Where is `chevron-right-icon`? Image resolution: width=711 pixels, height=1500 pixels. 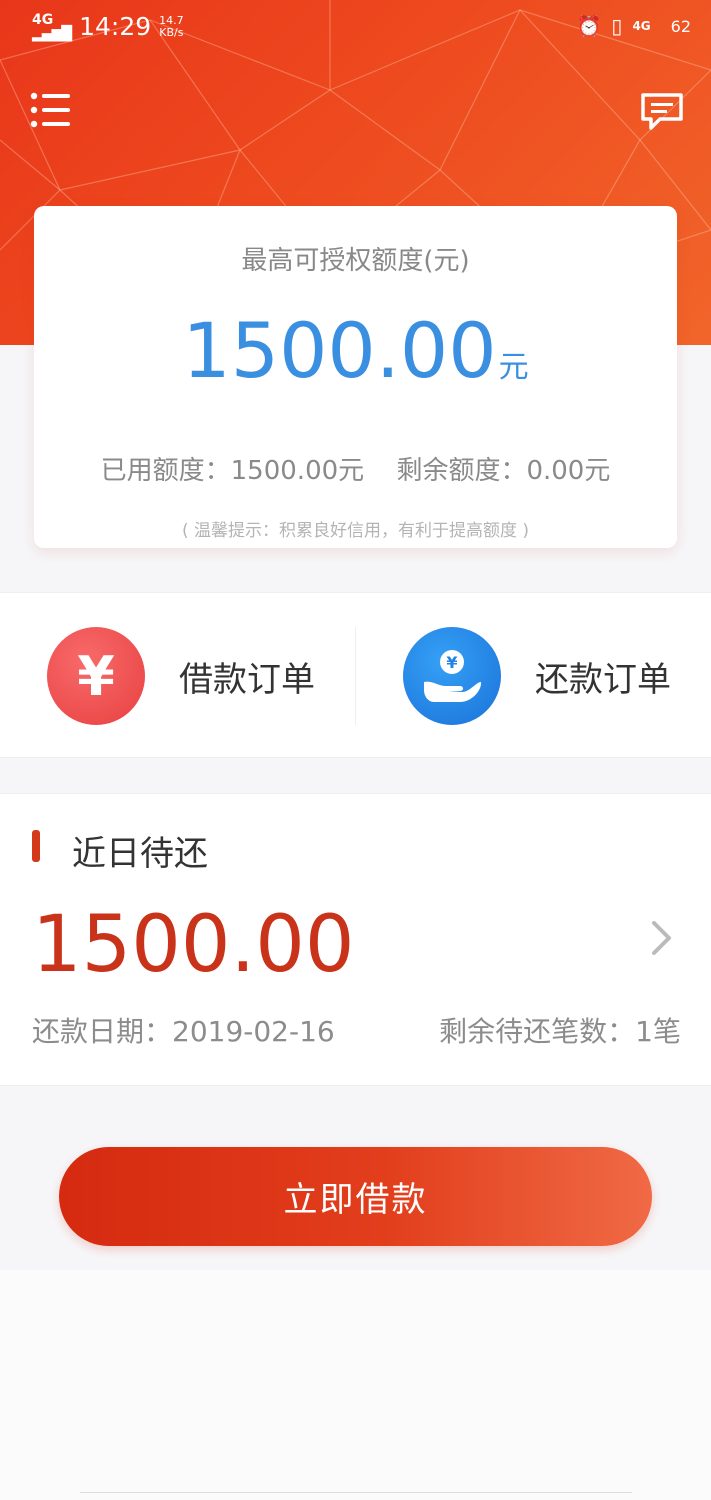 chevron-right-icon is located at coordinates (662, 938).